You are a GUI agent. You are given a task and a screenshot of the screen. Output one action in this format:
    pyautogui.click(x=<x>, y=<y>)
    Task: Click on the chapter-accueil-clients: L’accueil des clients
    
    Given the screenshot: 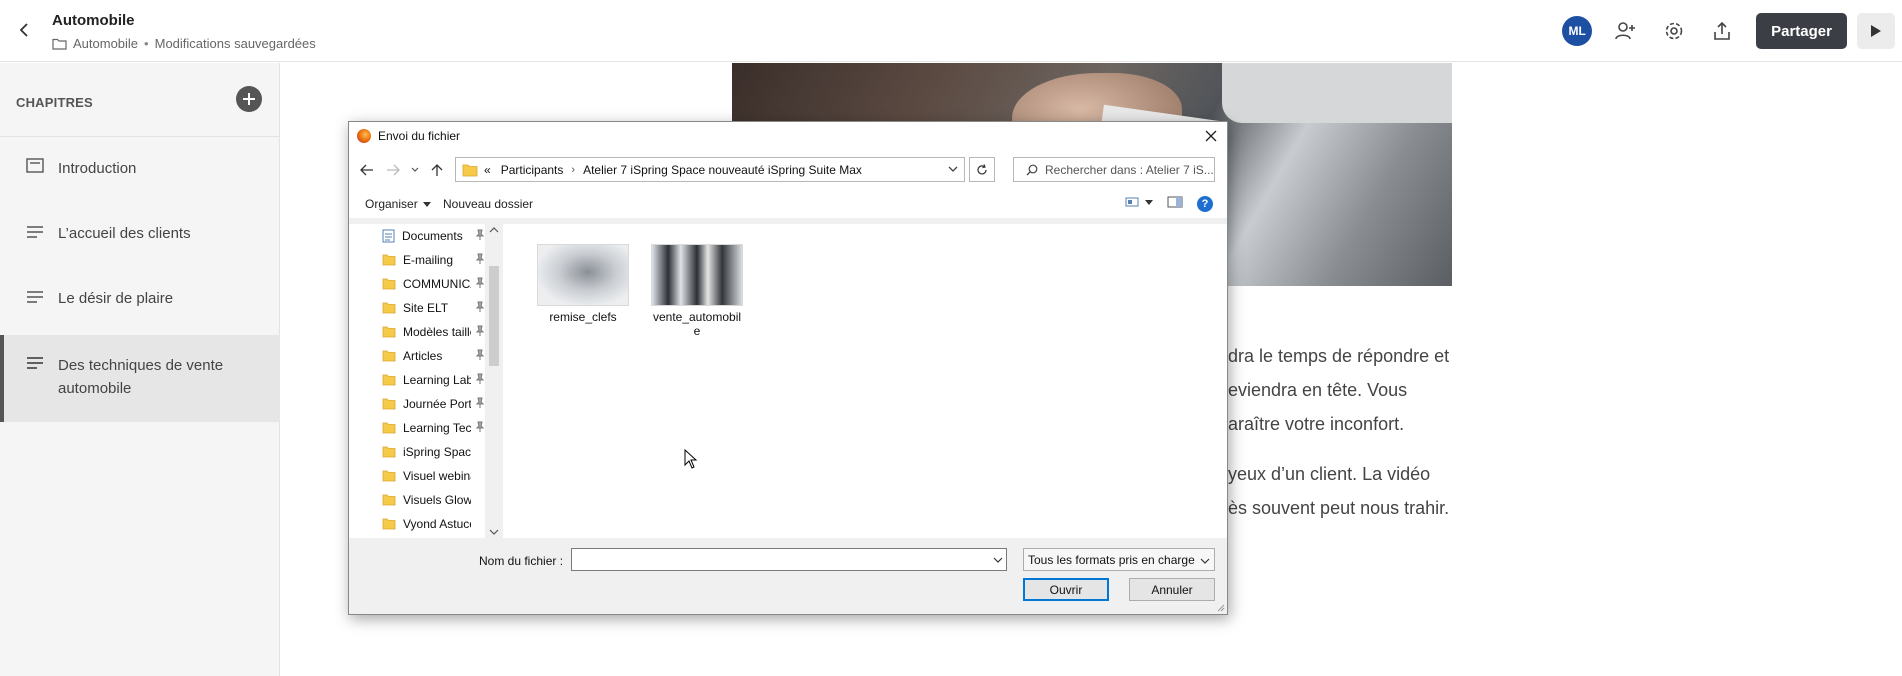 What is the action you would take?
    pyautogui.click(x=140, y=233)
    